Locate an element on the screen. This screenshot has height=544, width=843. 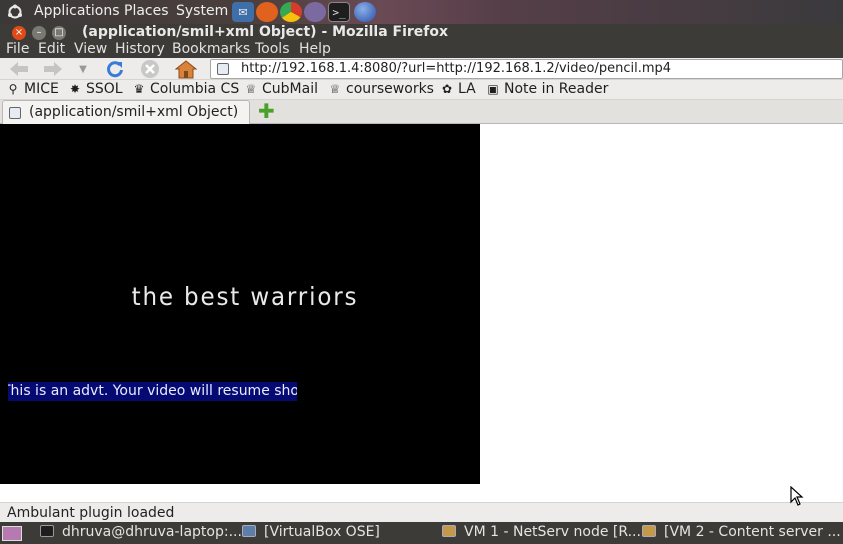
bookmark-label: Note in Reader is located at coordinates (556, 89).